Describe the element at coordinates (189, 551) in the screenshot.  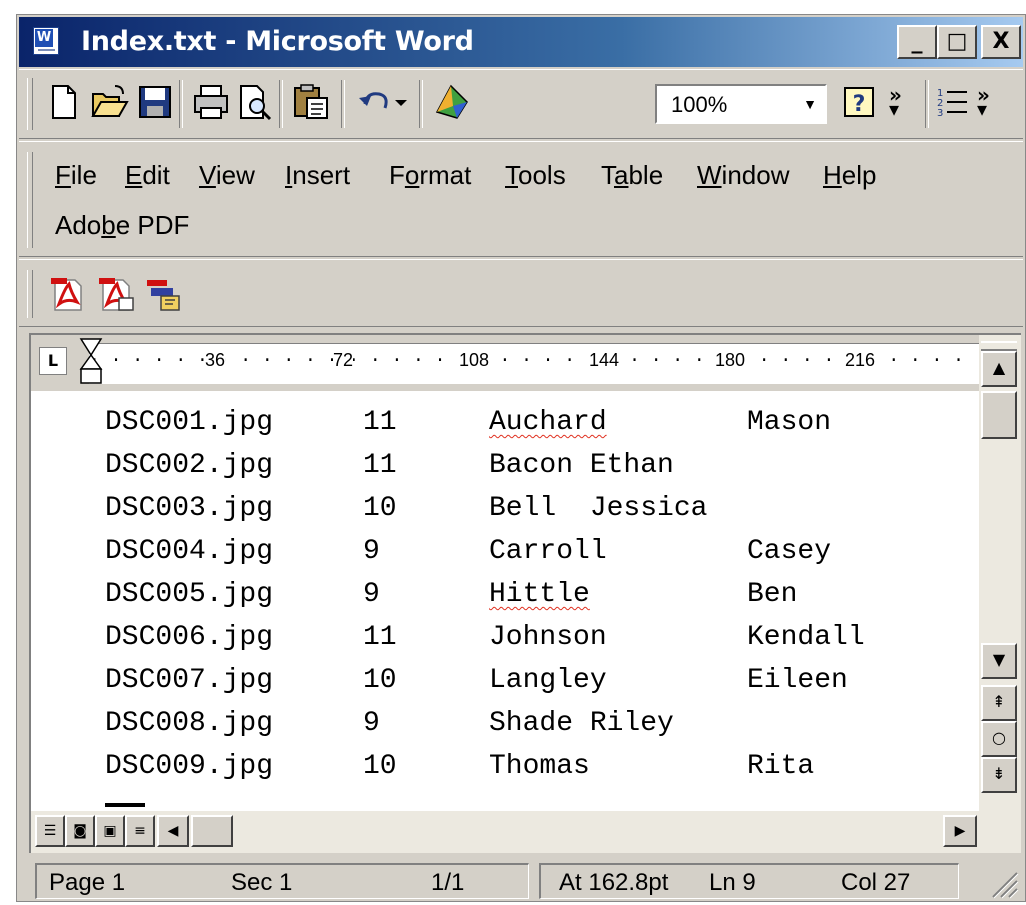
I see `file-name: DSC004.jpg` at that location.